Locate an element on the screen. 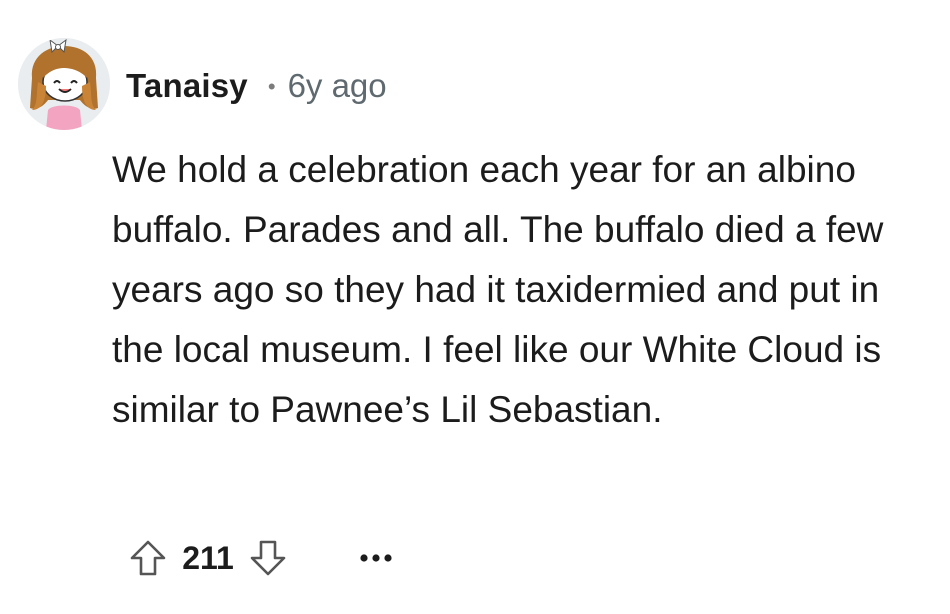 The image size is (950, 614). user-avatar is located at coordinates (64, 84).